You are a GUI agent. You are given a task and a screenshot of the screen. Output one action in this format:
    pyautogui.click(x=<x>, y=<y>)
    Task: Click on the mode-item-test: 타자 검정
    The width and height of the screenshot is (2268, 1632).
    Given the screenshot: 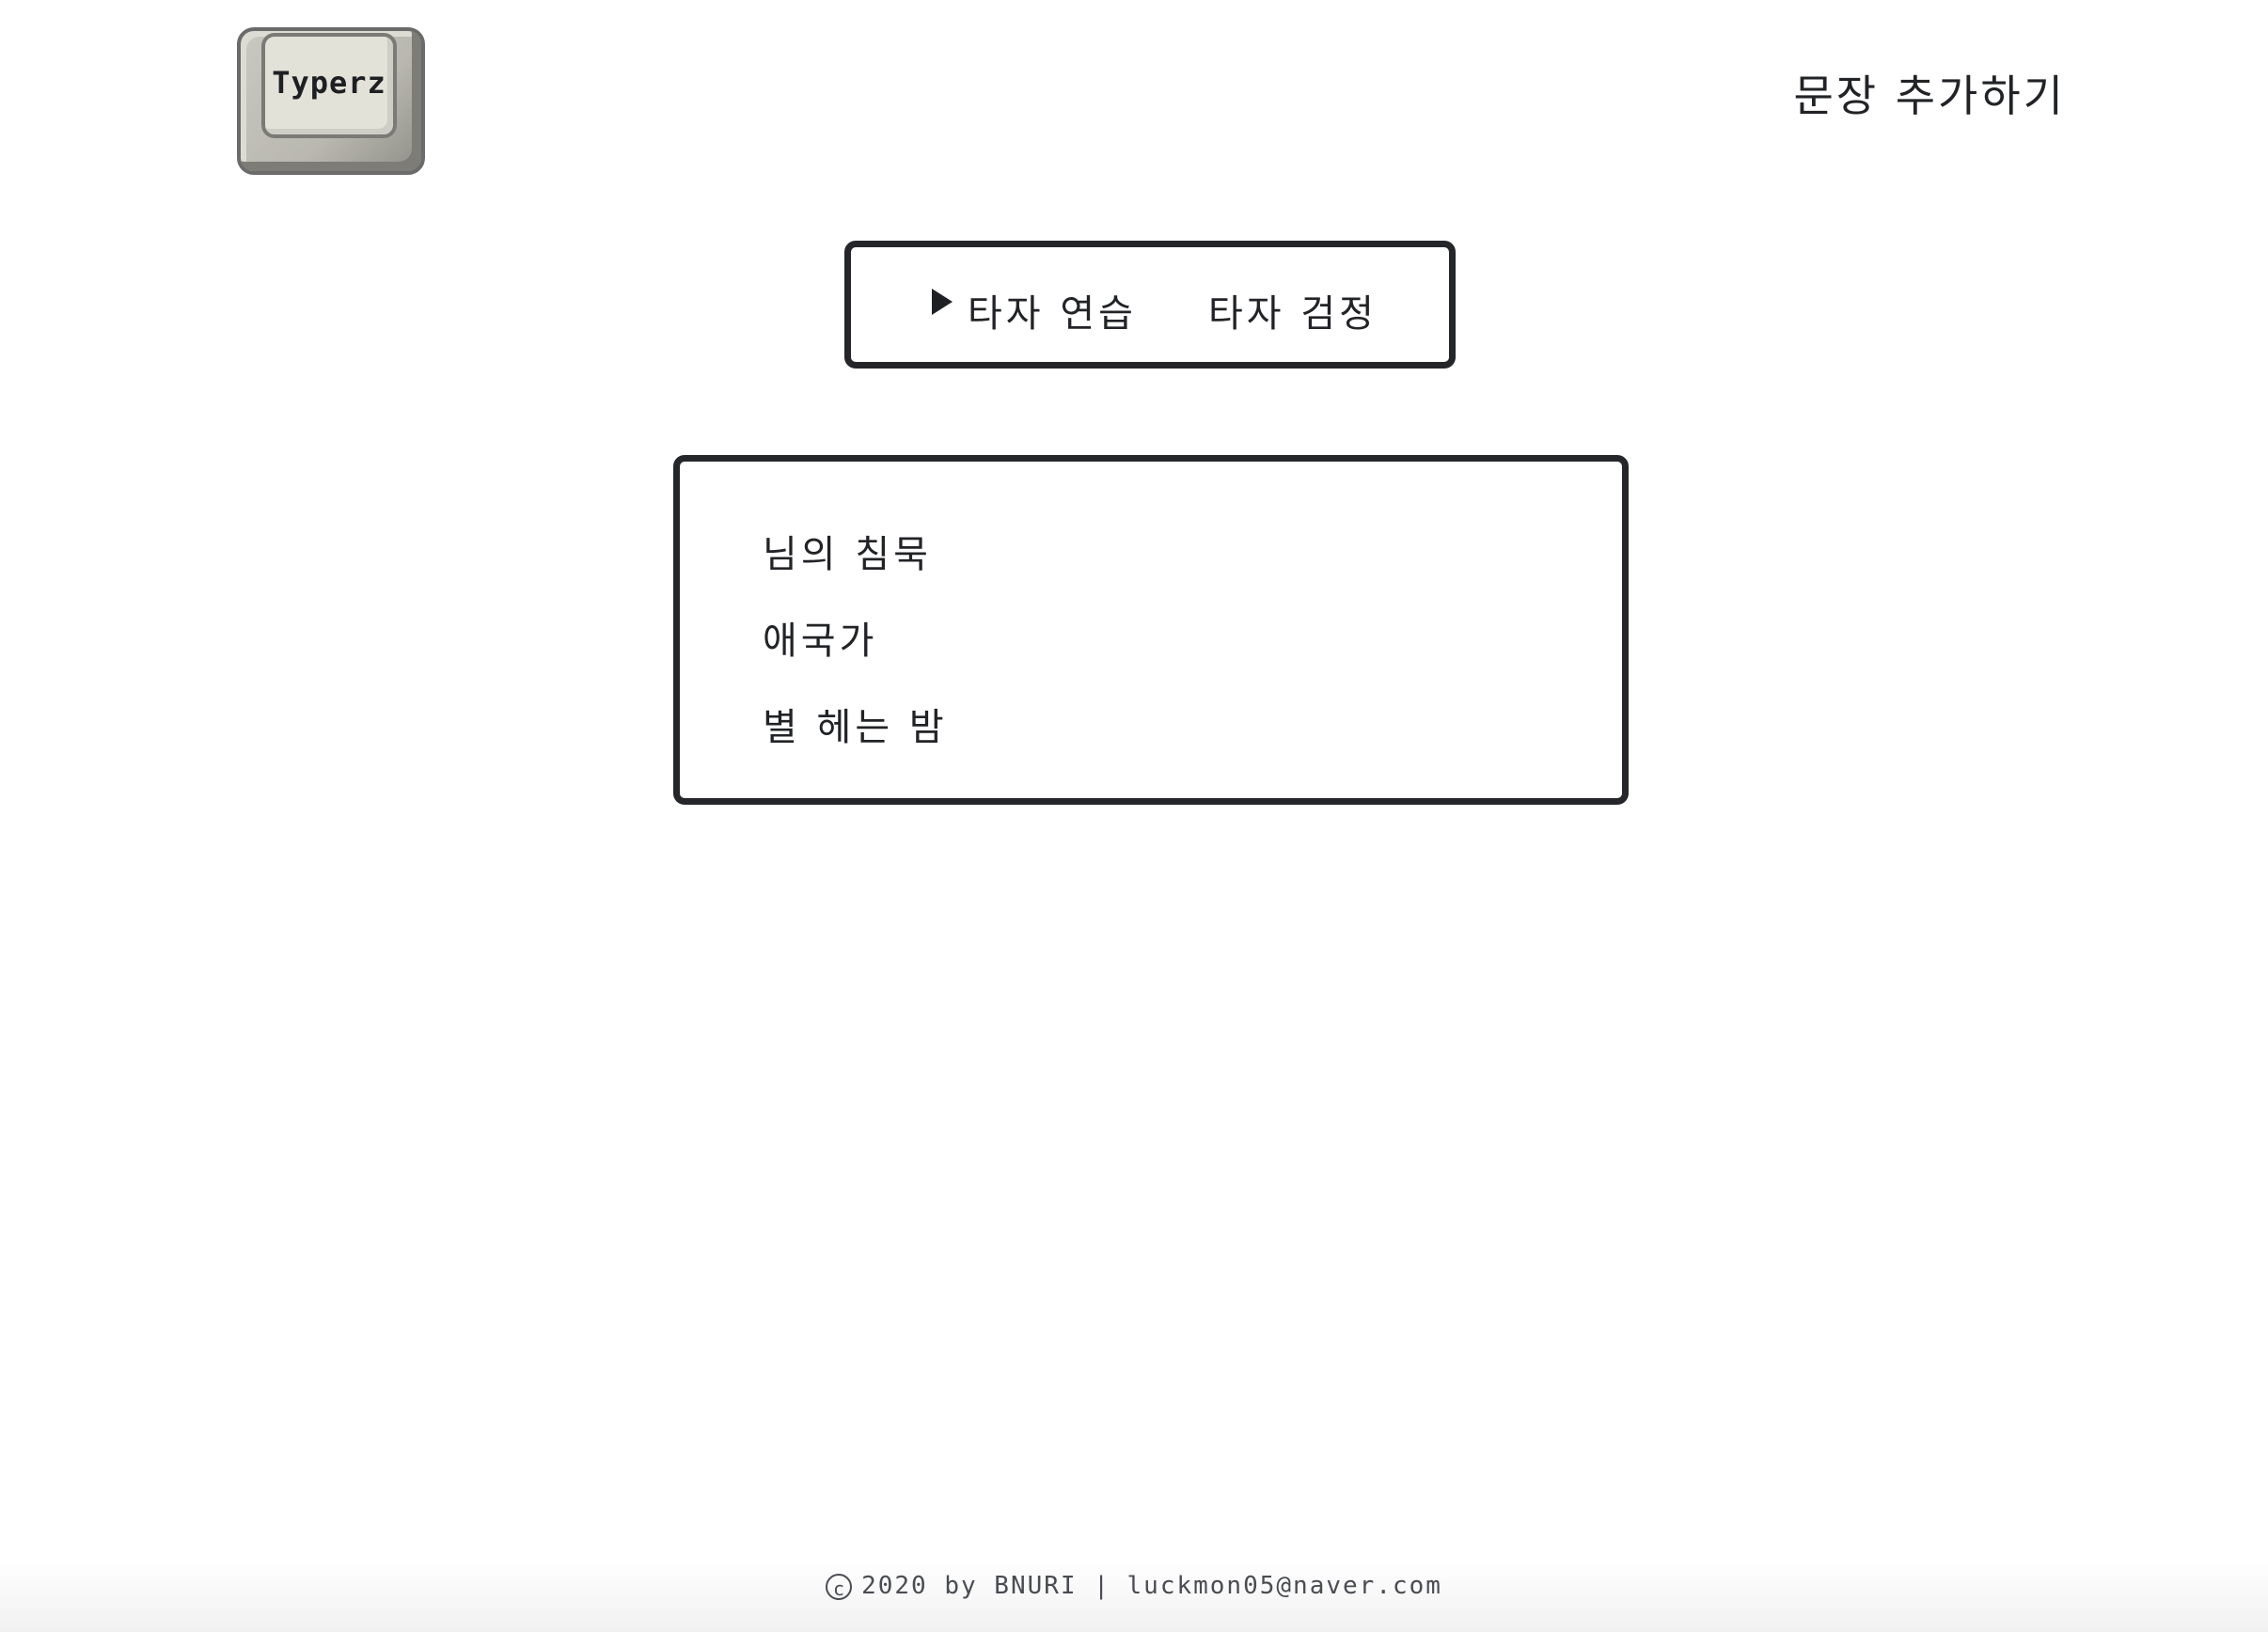 What is the action you would take?
    pyautogui.click(x=1293, y=310)
    